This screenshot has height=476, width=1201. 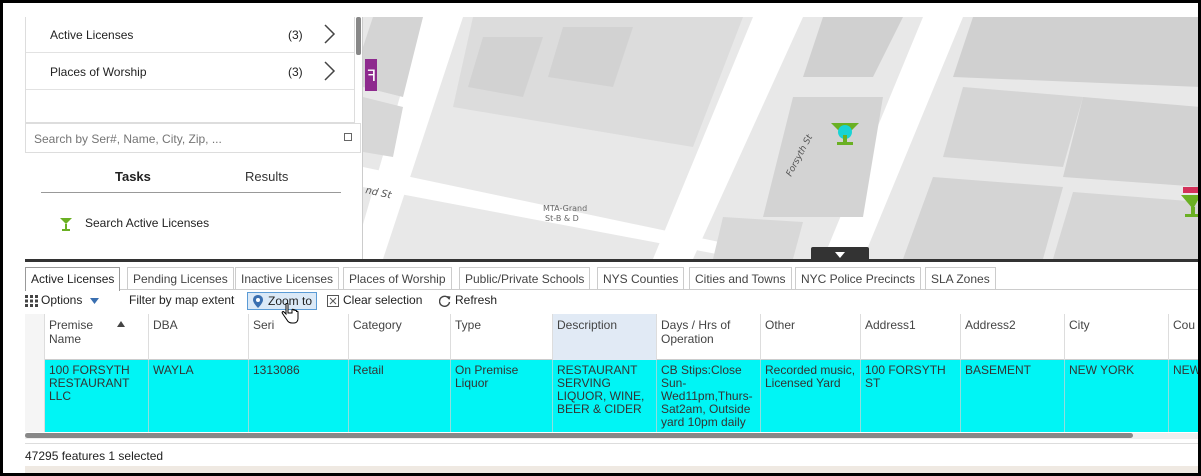 I want to click on column-header-label: Seri, so click(x=264, y=325).